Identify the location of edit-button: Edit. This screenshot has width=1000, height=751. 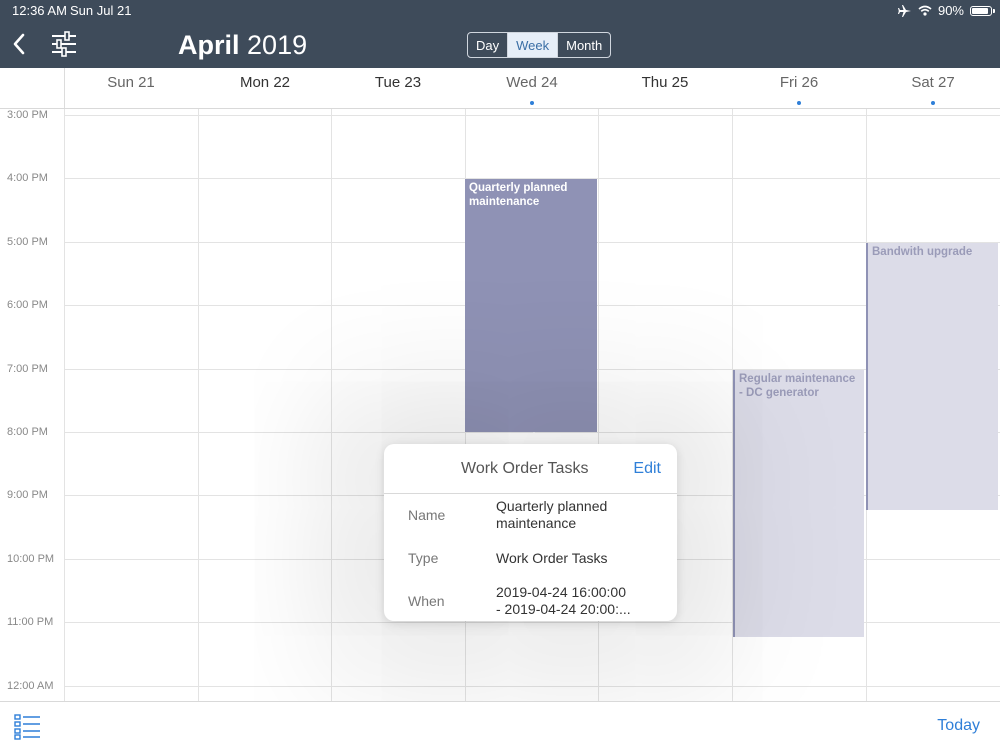
(647, 469).